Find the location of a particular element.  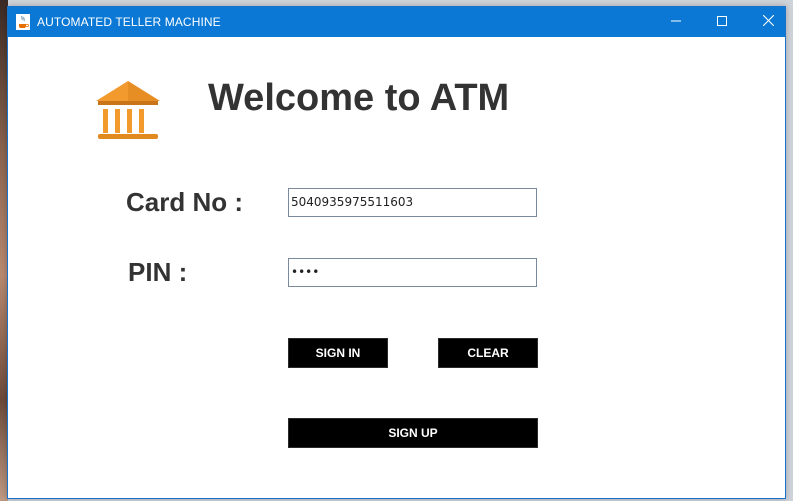

close-icon is located at coordinates (768, 22).